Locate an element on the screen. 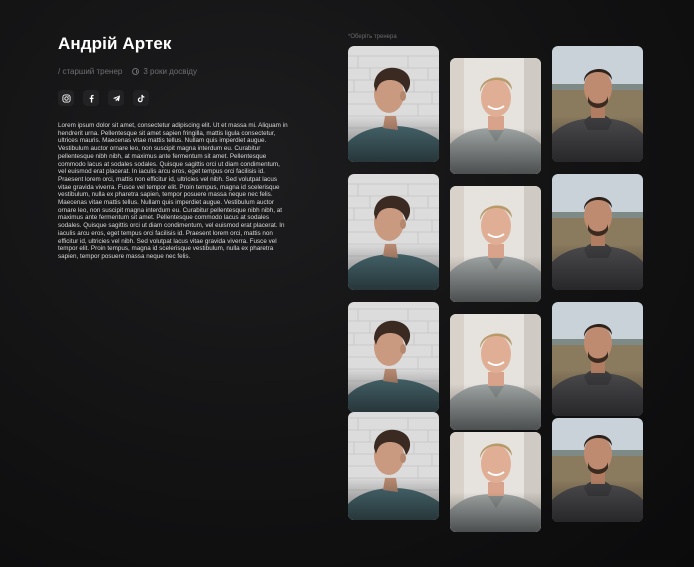 Image resolution: width=694 pixels, height=567 pixels. trainer-role: / старший тренер is located at coordinates (90, 71).